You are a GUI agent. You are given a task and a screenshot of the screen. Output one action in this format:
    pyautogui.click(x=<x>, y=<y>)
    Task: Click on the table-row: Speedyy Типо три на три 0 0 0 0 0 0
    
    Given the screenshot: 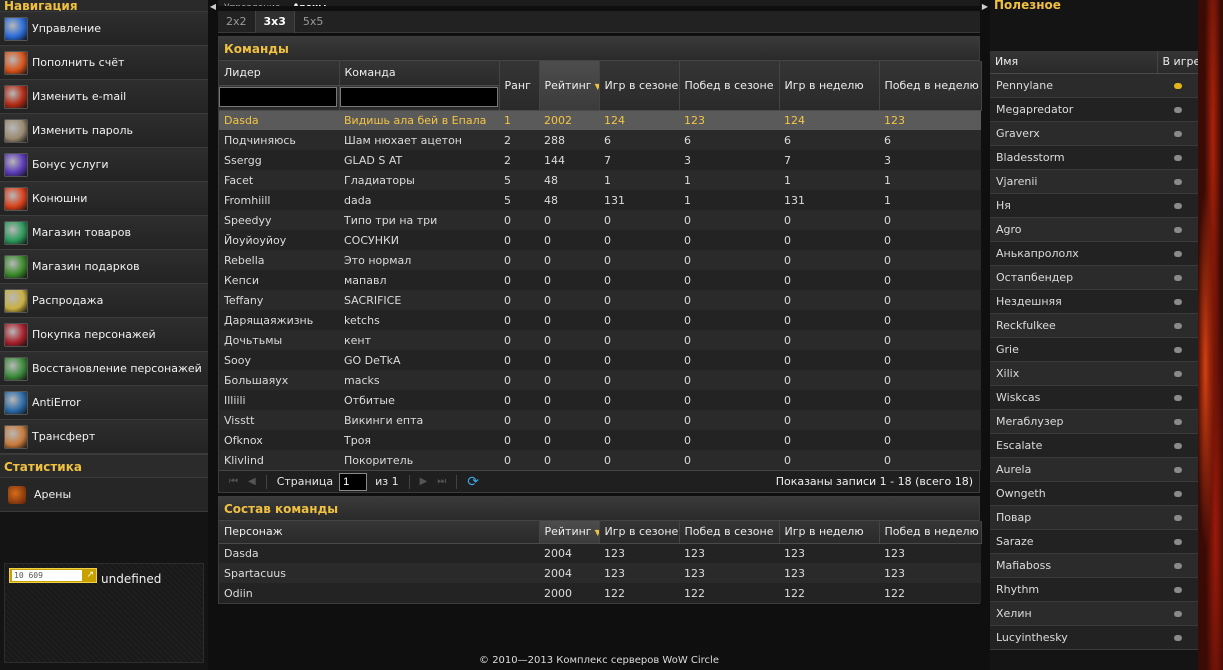 What is the action you would take?
    pyautogui.click(x=600, y=220)
    